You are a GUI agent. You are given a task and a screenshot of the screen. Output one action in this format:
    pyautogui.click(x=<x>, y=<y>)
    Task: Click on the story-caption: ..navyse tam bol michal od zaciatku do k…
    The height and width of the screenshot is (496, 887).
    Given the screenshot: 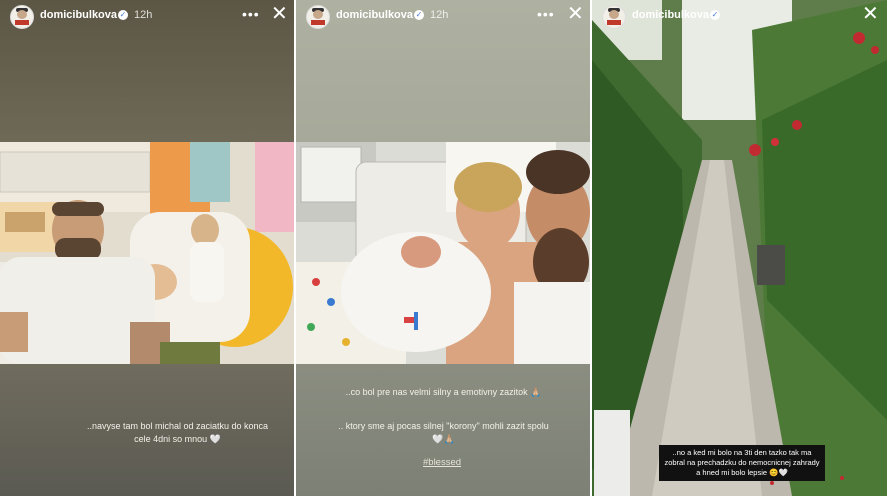 What is the action you would take?
    pyautogui.click(x=177, y=432)
    